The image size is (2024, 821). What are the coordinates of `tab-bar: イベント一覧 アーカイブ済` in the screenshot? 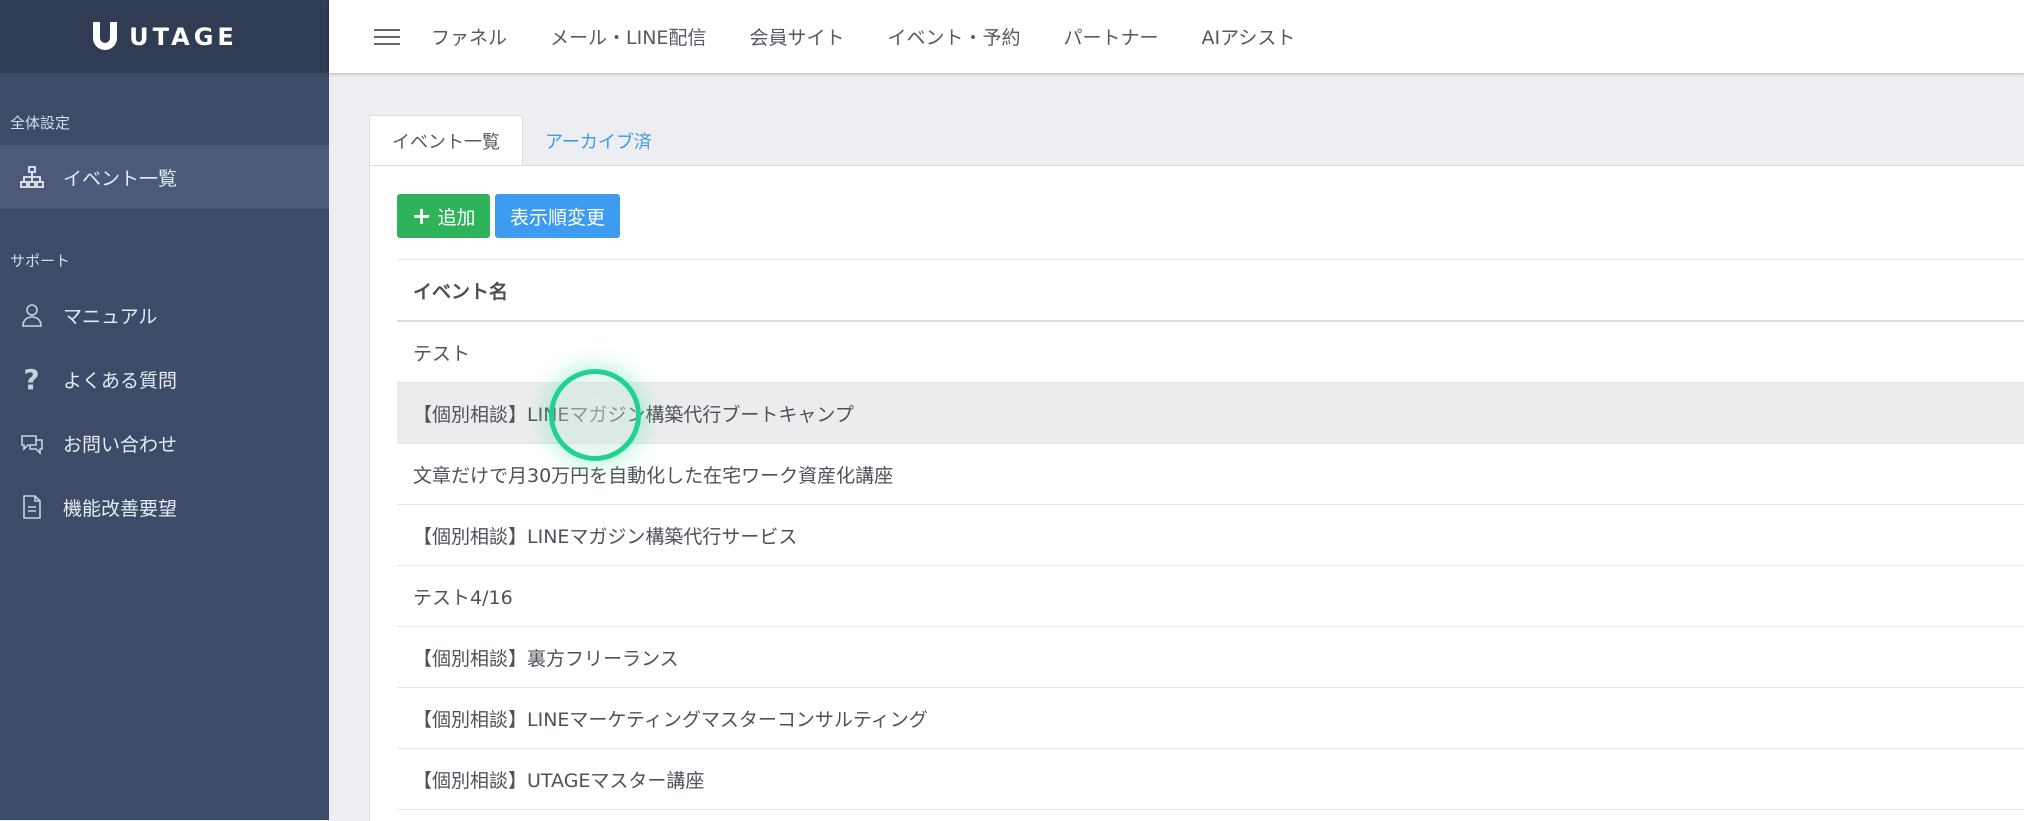 It's located at (521, 140).